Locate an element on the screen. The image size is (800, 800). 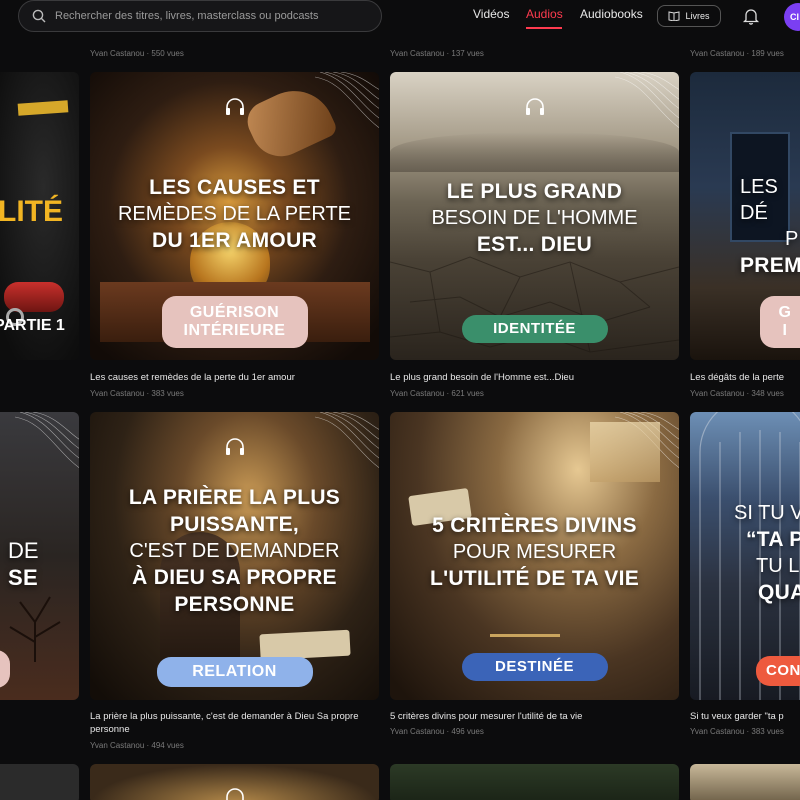
cover-line: POUR MESURER is located at coordinates (534, 552).